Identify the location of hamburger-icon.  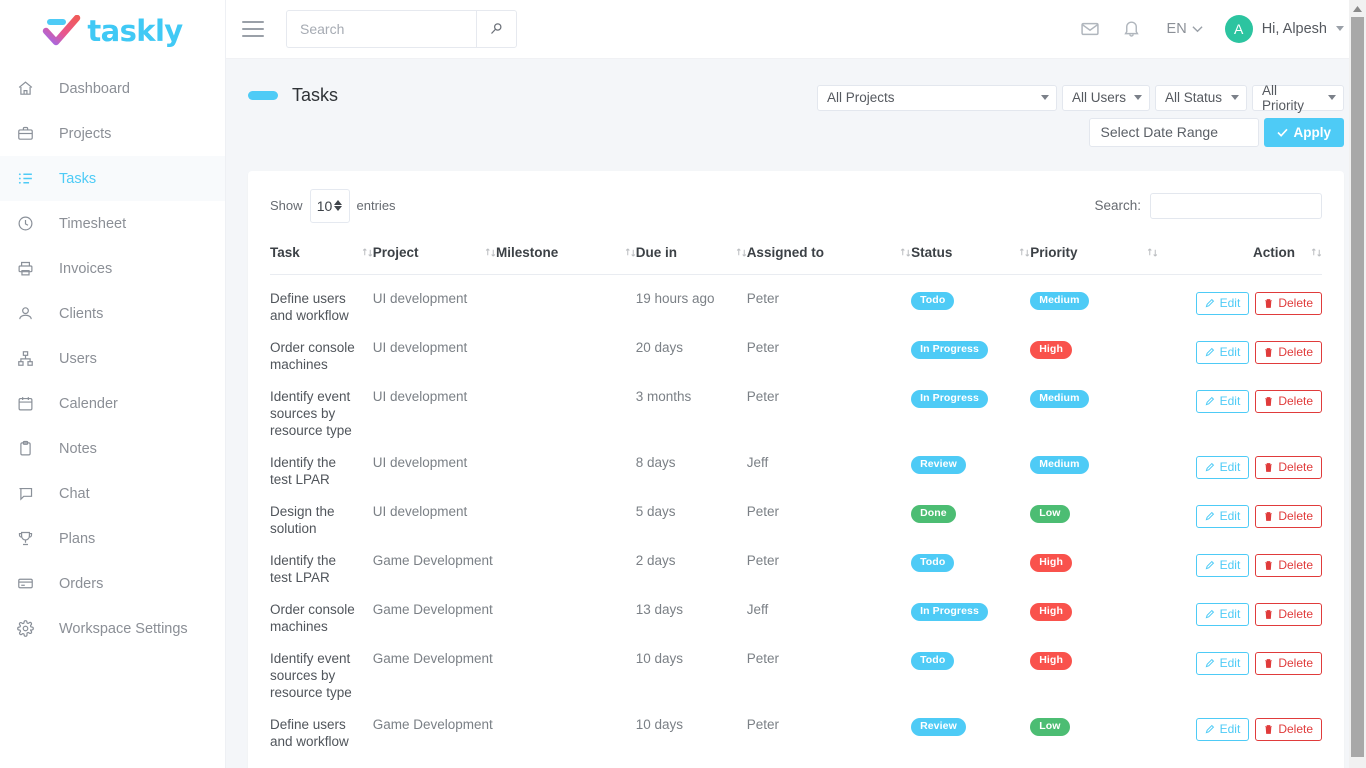
(253, 28).